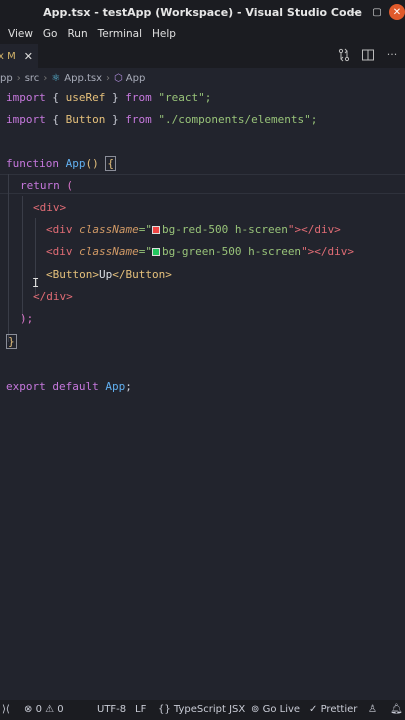  What do you see at coordinates (202, 34) in the screenshot?
I see `menu-bar: View Go Run Terminal Help` at bounding box center [202, 34].